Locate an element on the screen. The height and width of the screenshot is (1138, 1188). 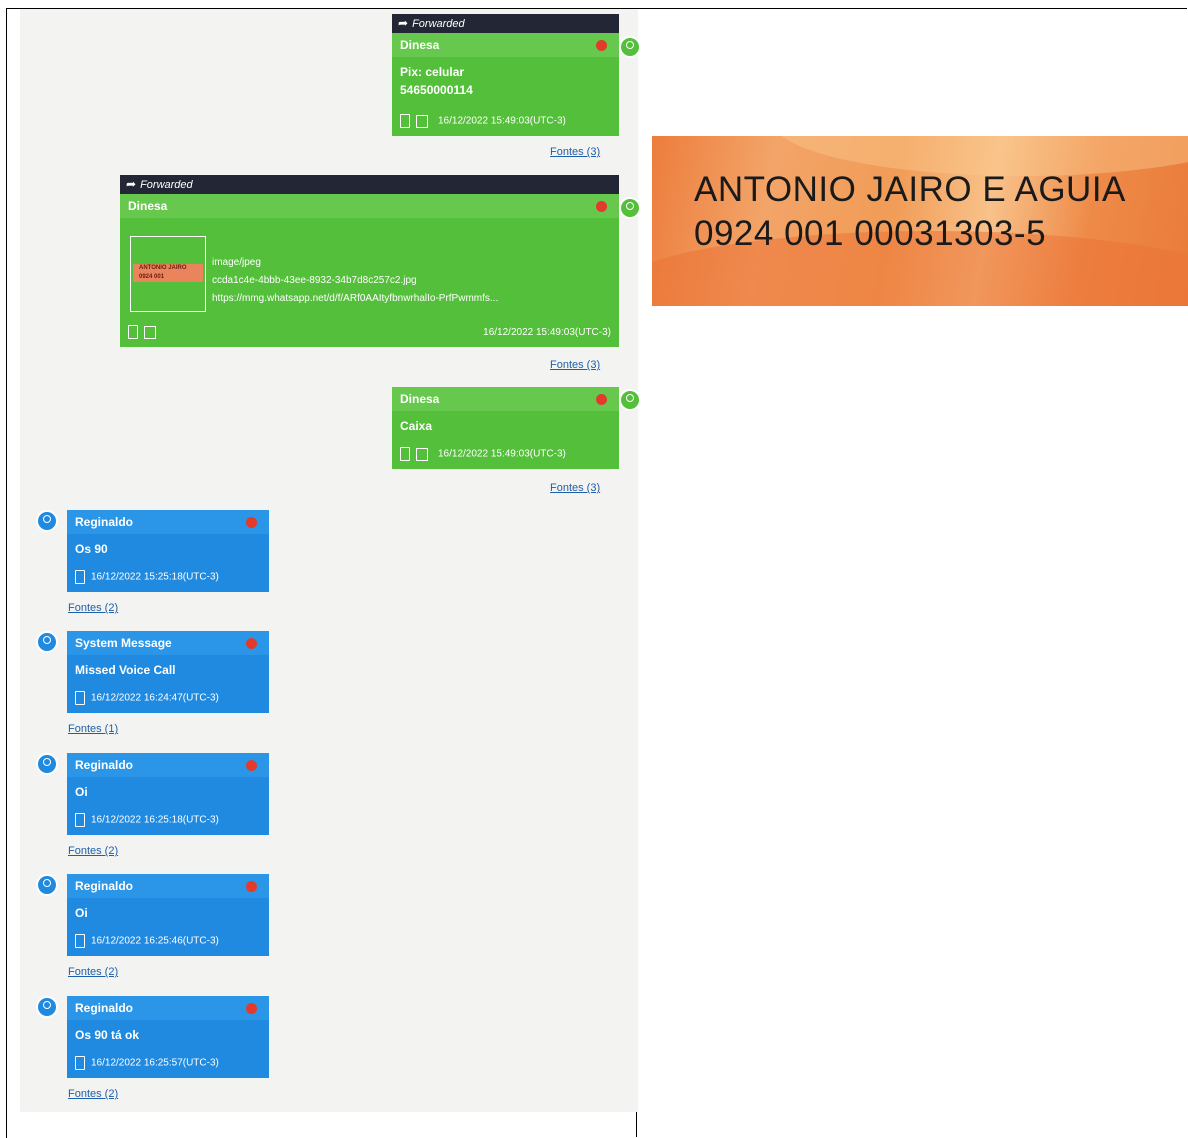
message-bubble-incoming: Reginaldo Oi 16/12/2022 16:25:46(UTC-3) is located at coordinates (168, 915).